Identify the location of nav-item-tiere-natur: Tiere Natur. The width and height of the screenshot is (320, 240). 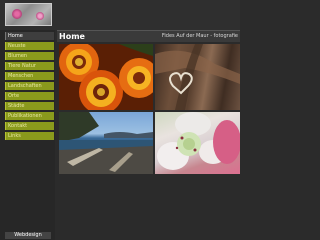
(29, 66).